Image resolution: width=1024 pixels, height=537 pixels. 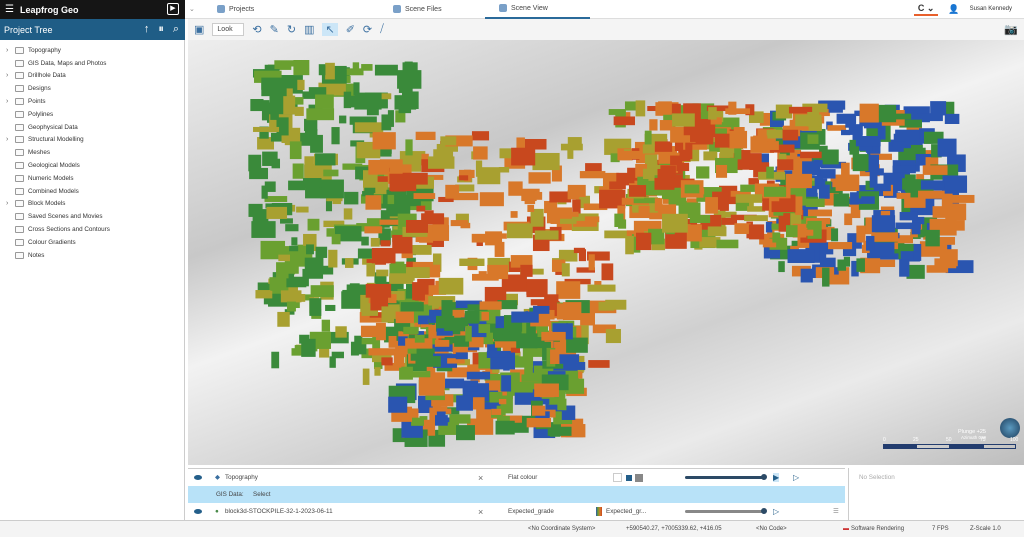 What do you see at coordinates (92, 191) in the screenshot?
I see `tree-item: Combined Models` at bounding box center [92, 191].